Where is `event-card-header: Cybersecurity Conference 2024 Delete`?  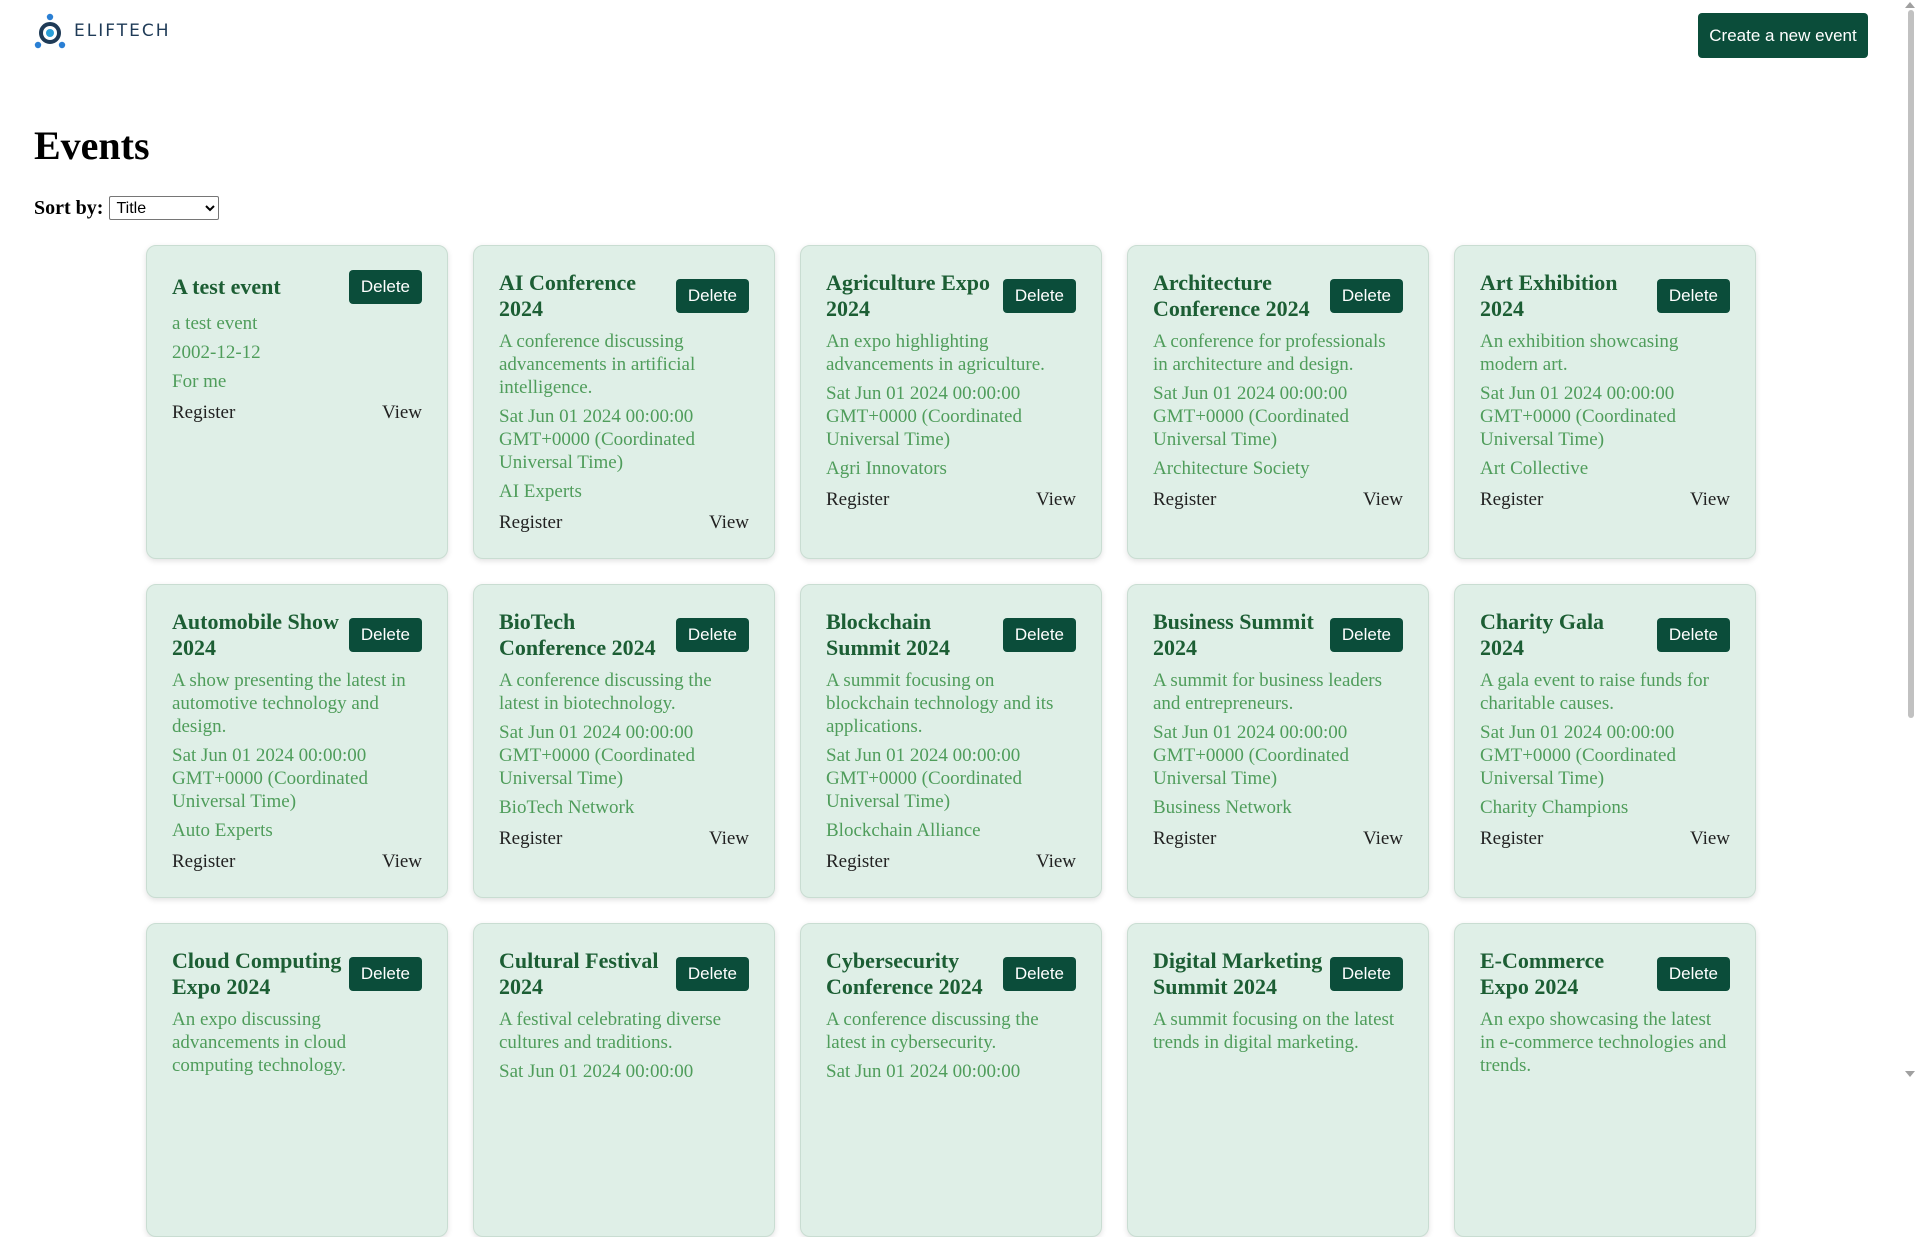 event-card-header: Cybersecurity Conference 2024 Delete is located at coordinates (951, 974).